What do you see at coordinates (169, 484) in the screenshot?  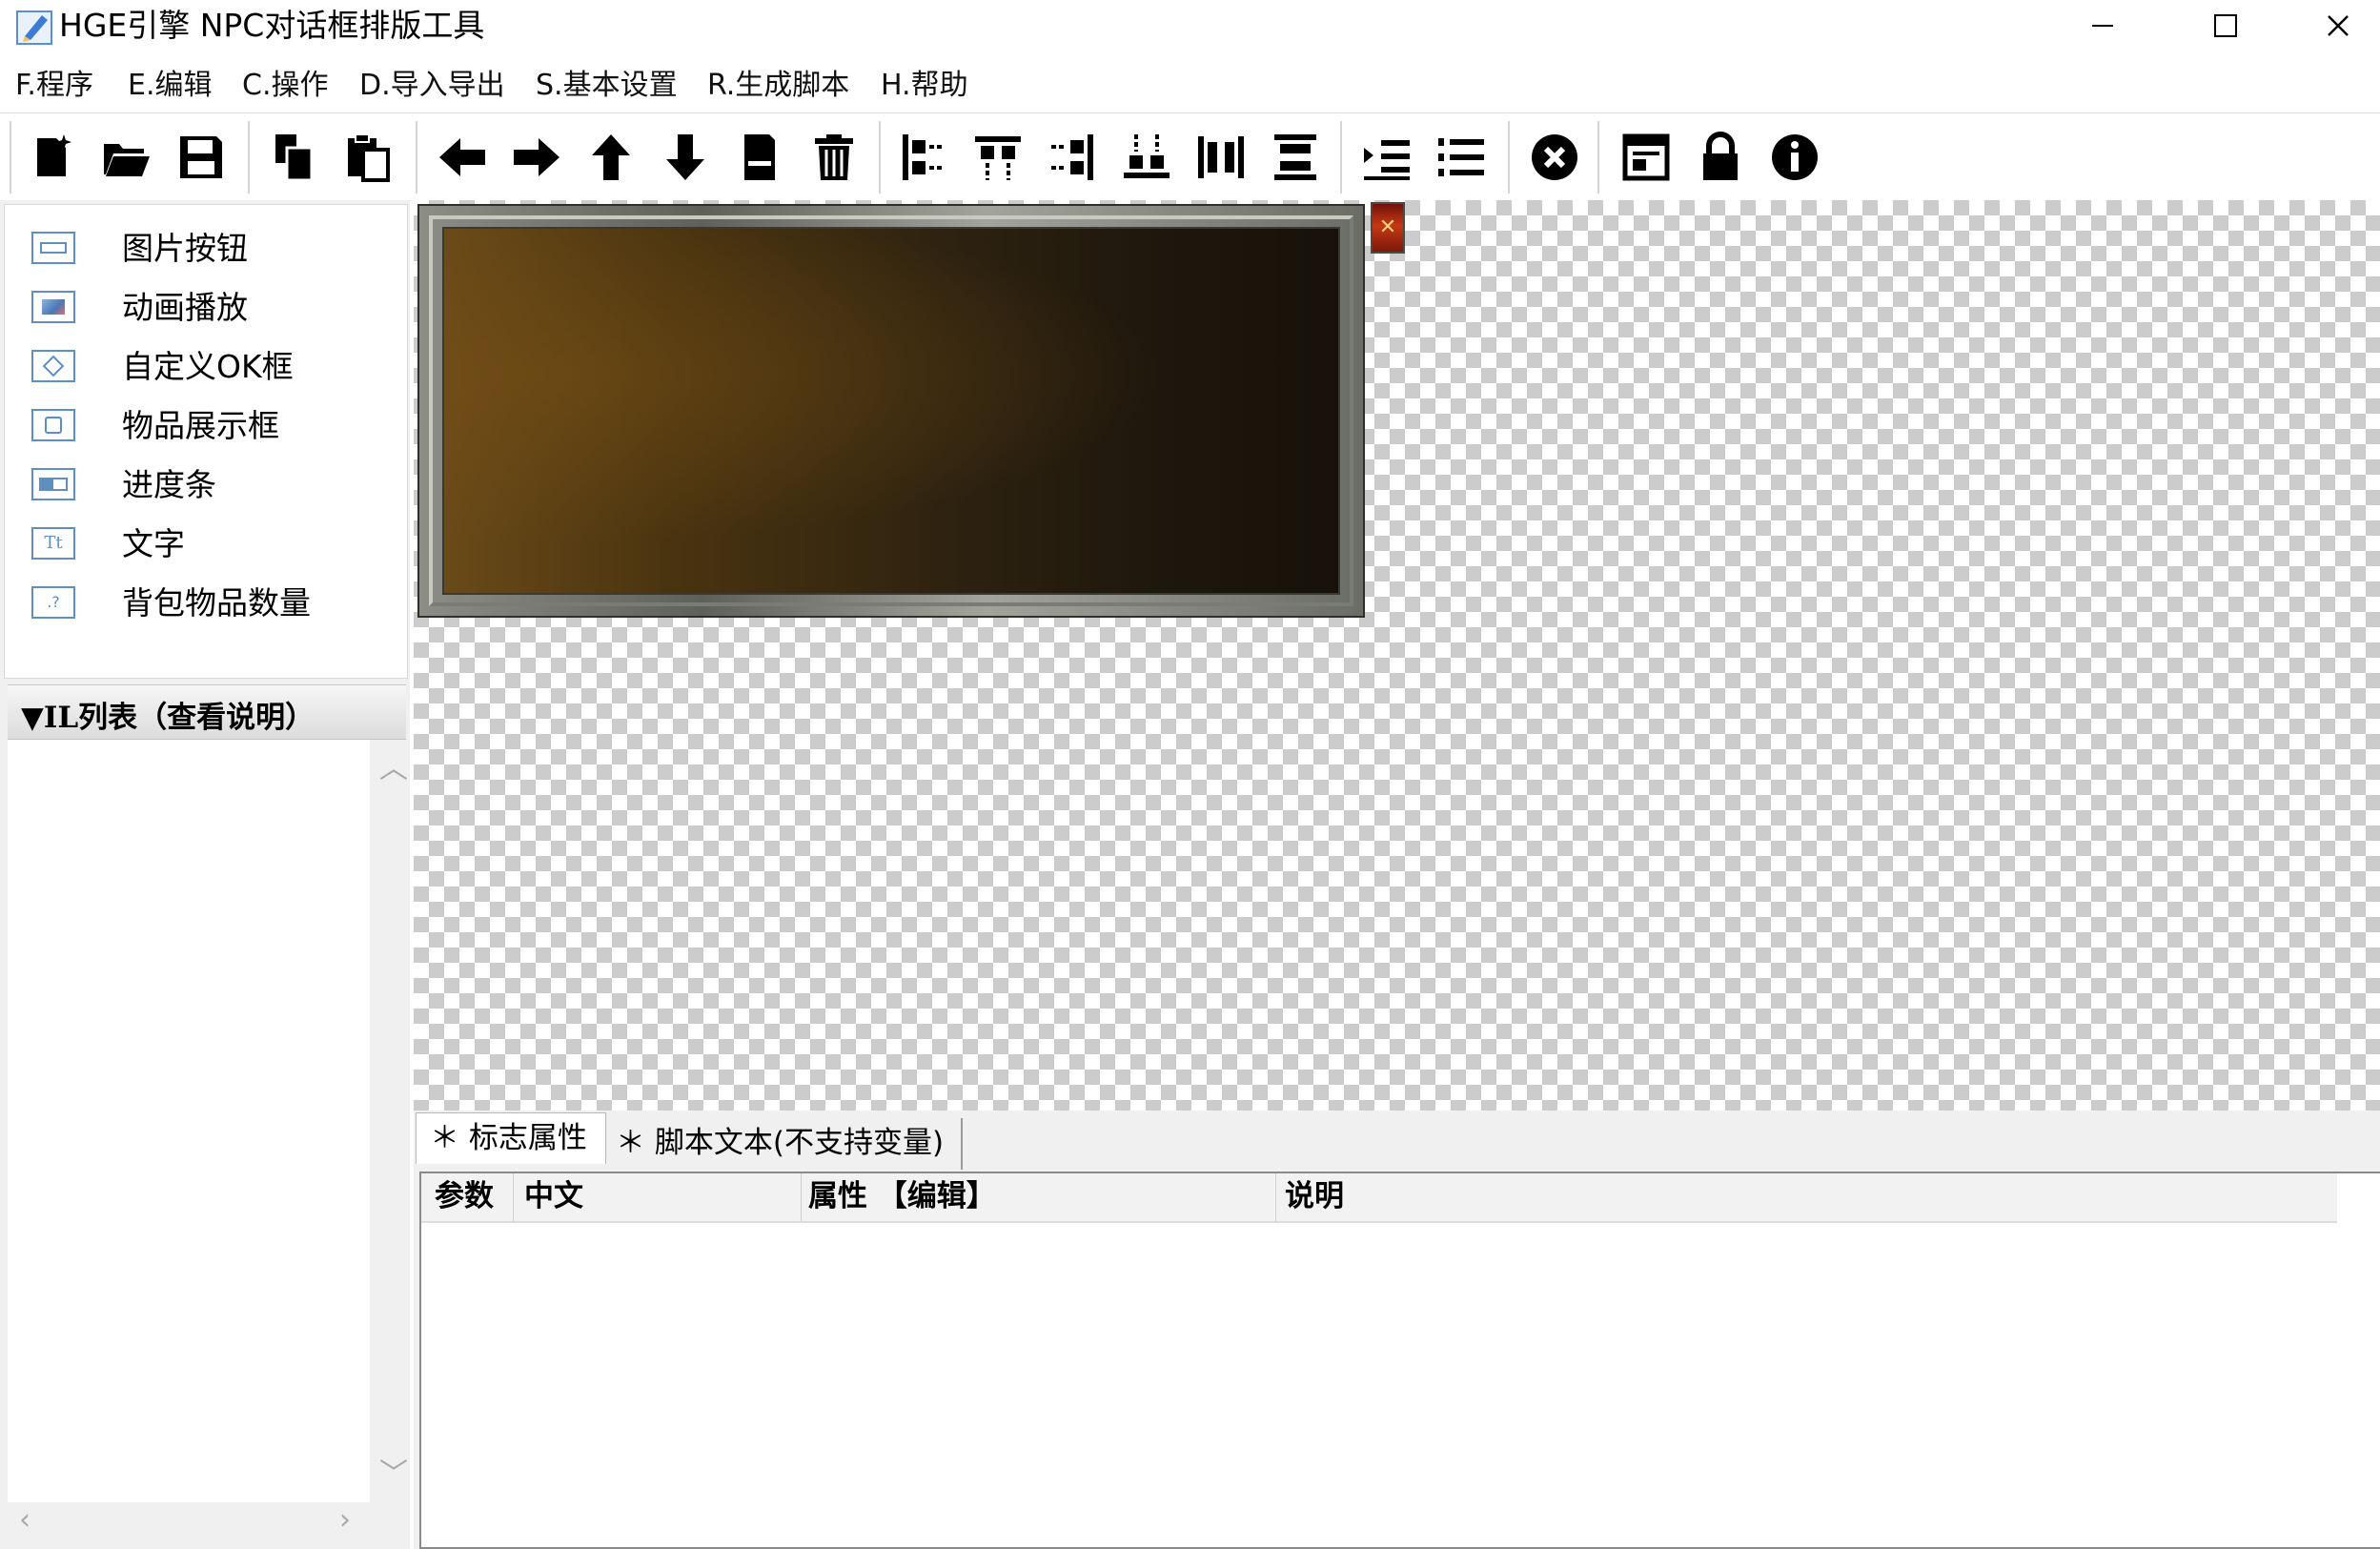 I see `palette-item-label: 进度条` at bounding box center [169, 484].